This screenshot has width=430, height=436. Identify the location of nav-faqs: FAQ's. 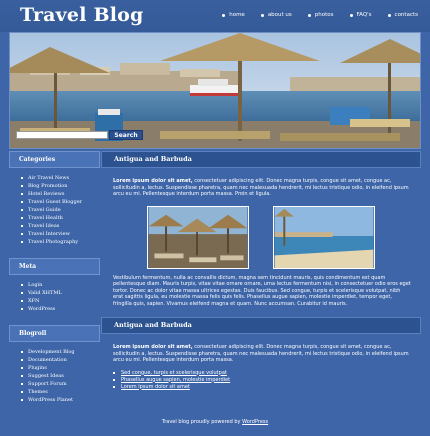
(360, 15).